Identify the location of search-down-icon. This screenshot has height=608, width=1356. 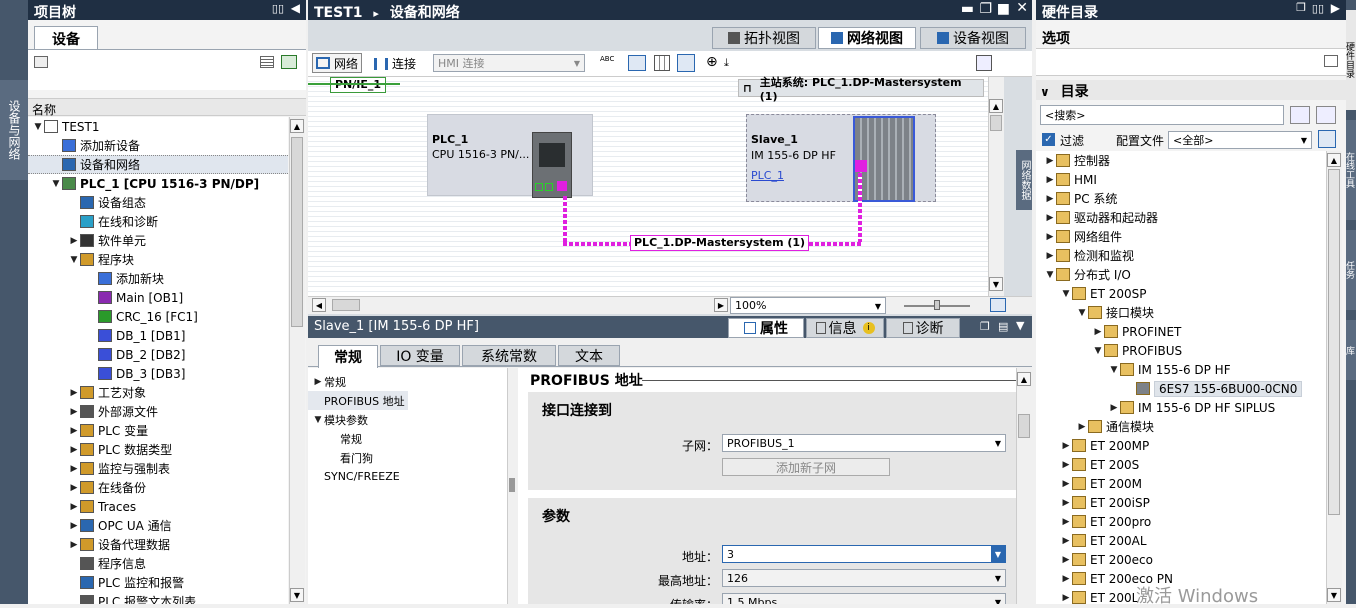
(1300, 115).